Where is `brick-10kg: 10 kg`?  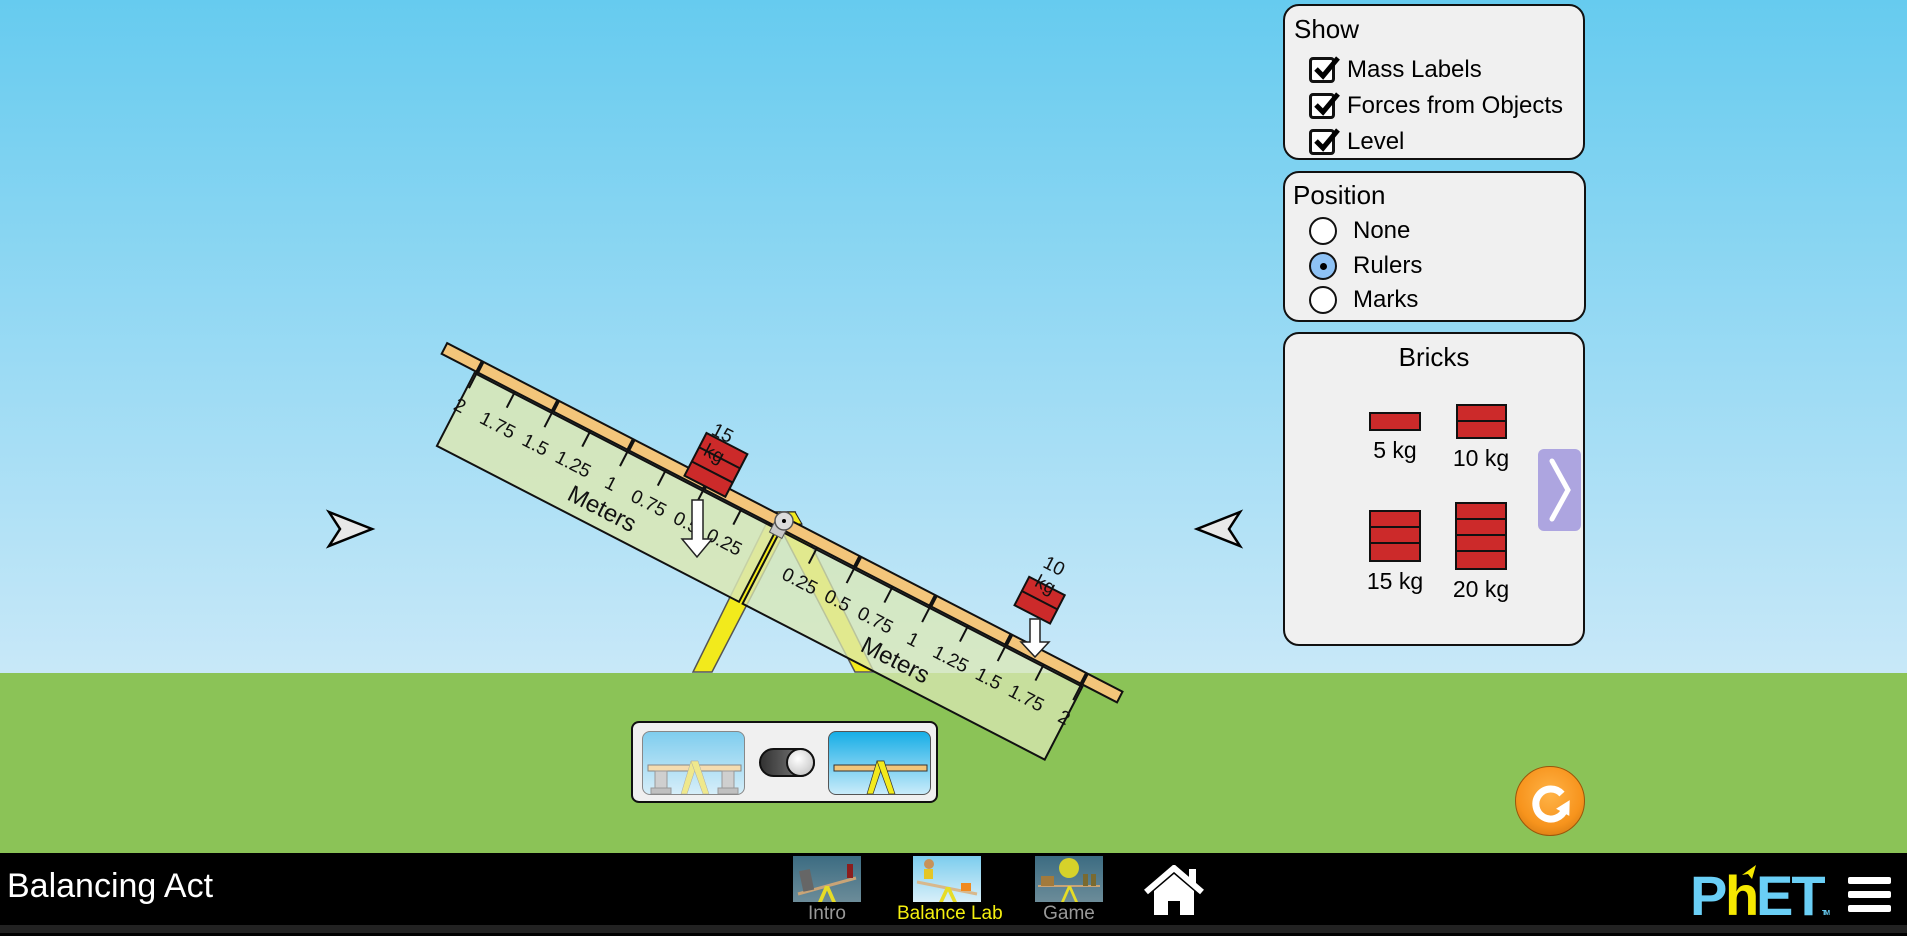 brick-10kg: 10 kg is located at coordinates (1481, 438).